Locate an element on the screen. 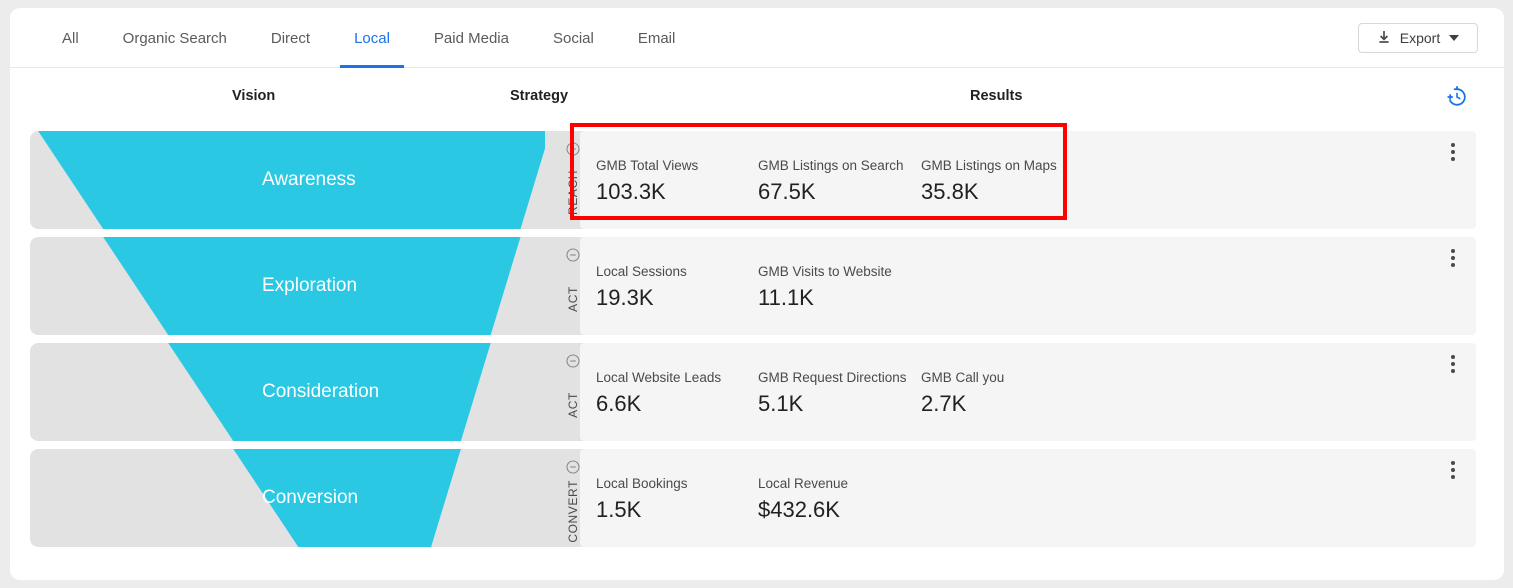  metric-local-revenue: Local Revenue $432.6K is located at coordinates (839, 500).